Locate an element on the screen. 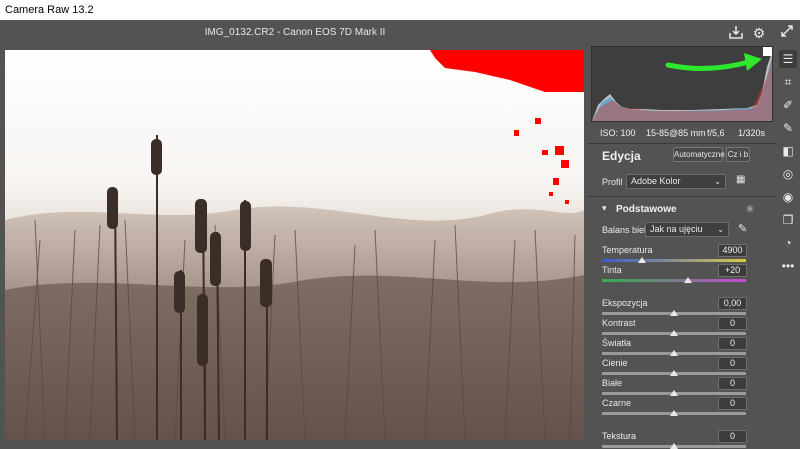 The height and width of the screenshot is (449, 800). slider-value-input: 0,00 is located at coordinates (732, 303).